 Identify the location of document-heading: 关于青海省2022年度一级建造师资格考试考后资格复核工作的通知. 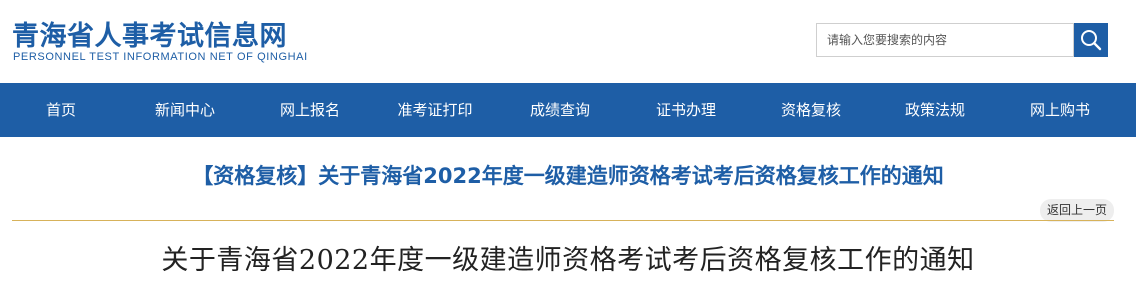
(568, 260).